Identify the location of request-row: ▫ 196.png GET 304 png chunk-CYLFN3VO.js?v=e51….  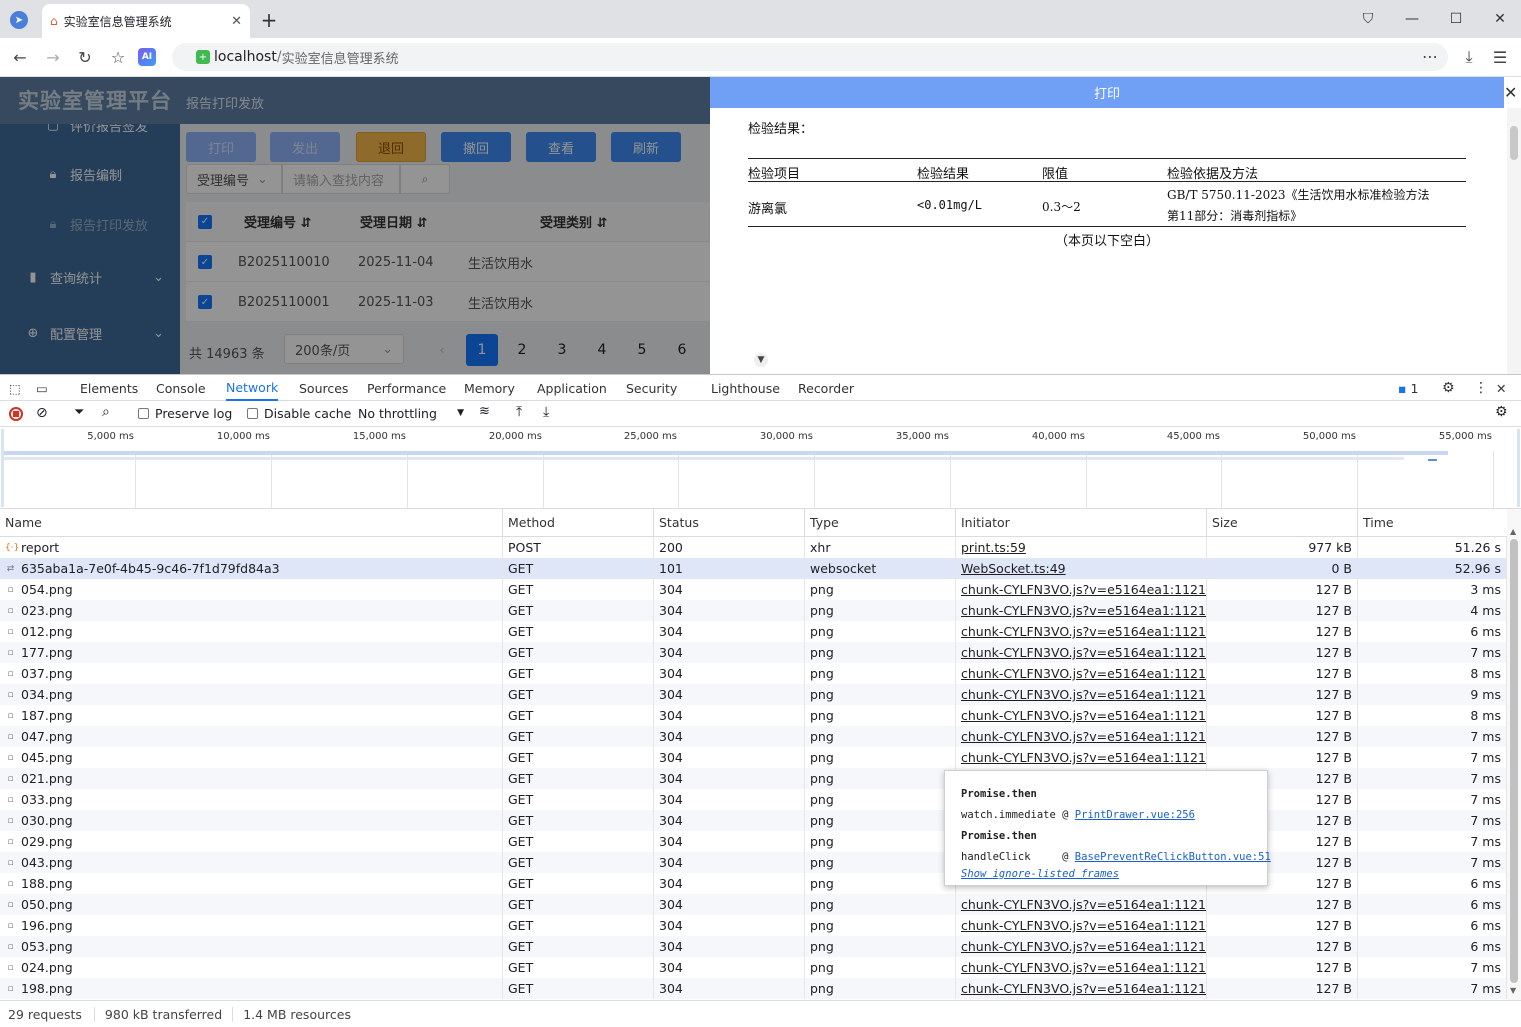
(753, 925).